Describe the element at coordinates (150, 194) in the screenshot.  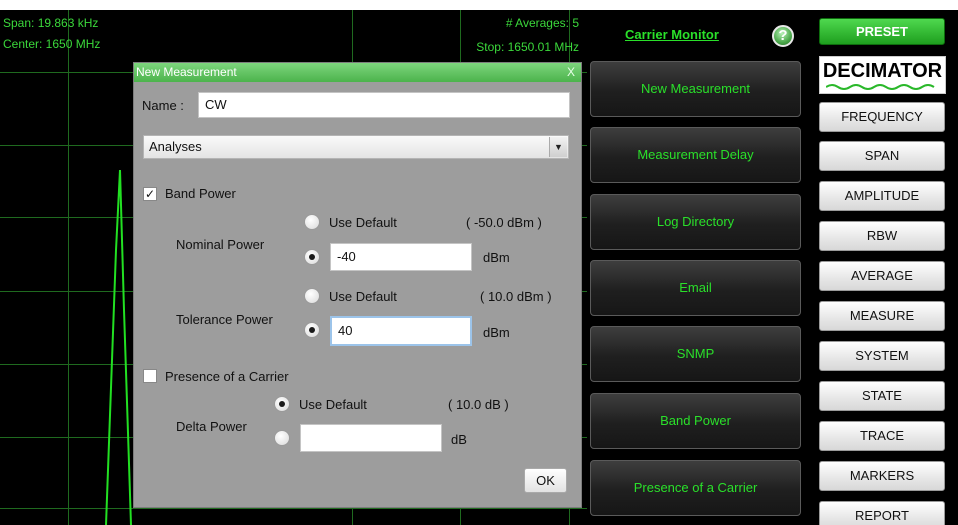
I see `band-power-checkbox: ✓` at that location.